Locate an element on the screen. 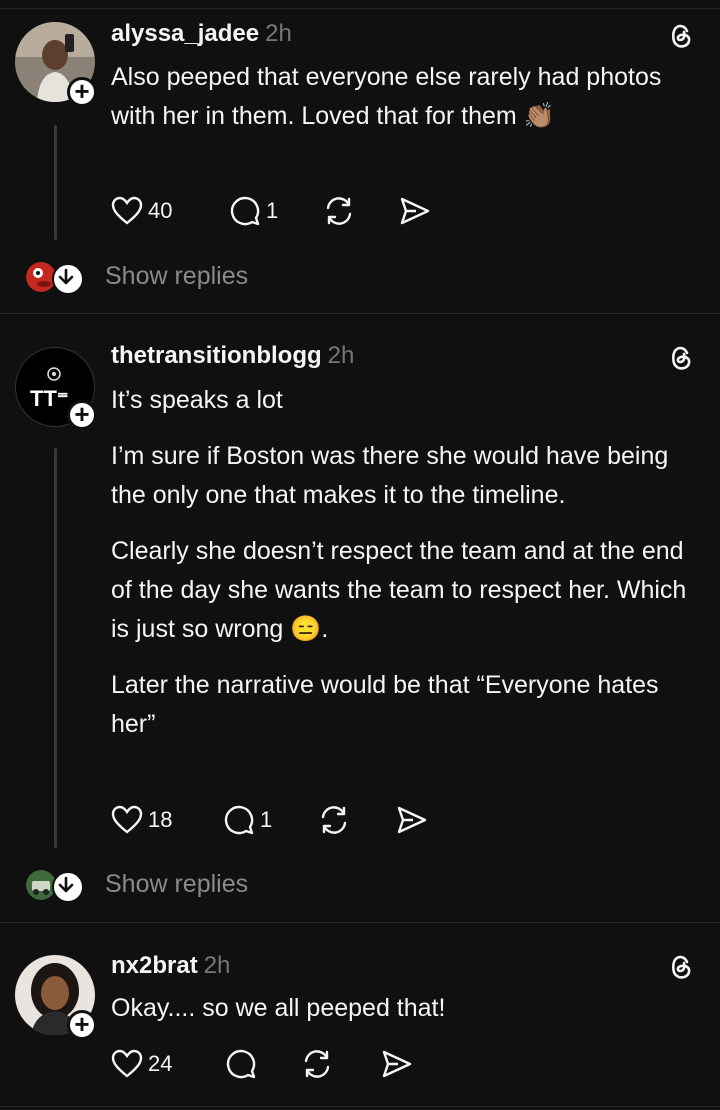 The width and height of the screenshot is (720, 1110). like-count: 40 is located at coordinates (160, 210).